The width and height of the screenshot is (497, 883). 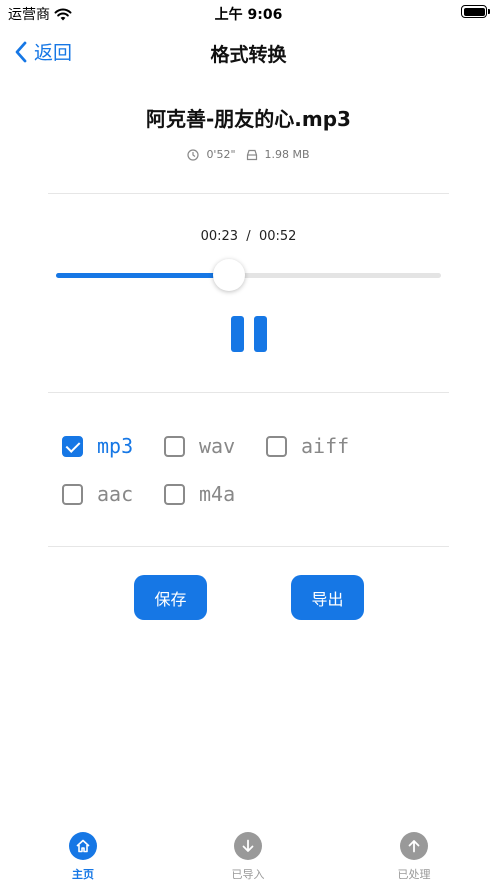 I want to click on slider-thumb, so click(x=229, y=275).